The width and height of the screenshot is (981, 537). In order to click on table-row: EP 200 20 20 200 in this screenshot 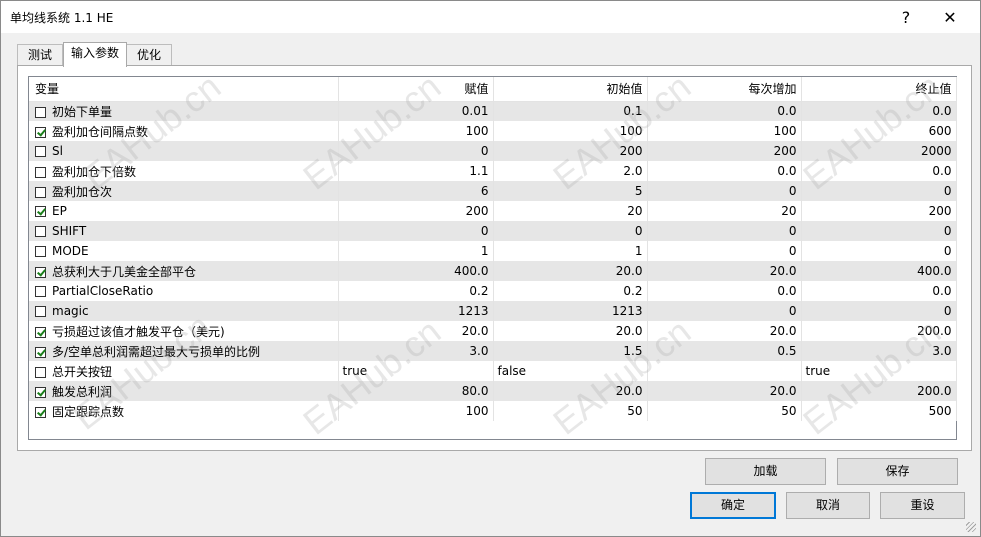, I will do `click(493, 211)`.